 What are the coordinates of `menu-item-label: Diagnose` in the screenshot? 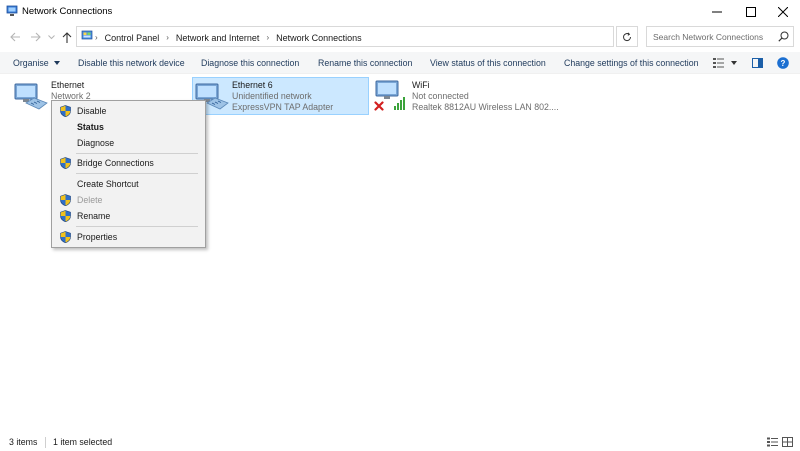 It's located at (96, 143).